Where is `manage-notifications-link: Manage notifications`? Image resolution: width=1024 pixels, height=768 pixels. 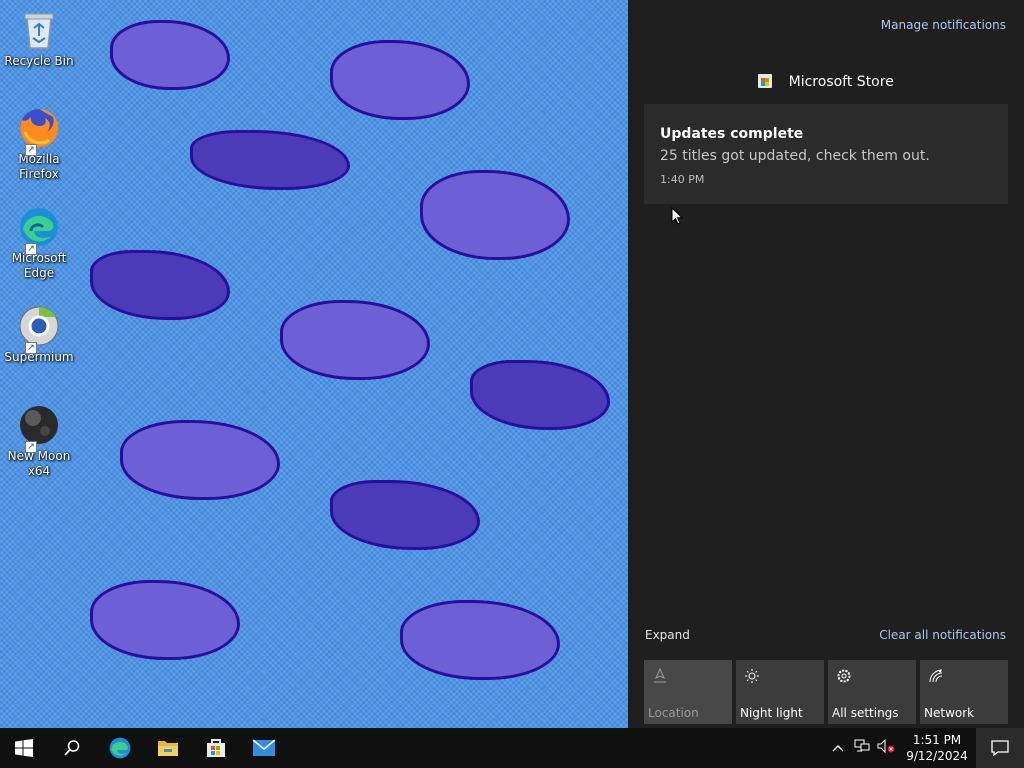
manage-notifications-link: Manage notifications is located at coordinates (943, 25).